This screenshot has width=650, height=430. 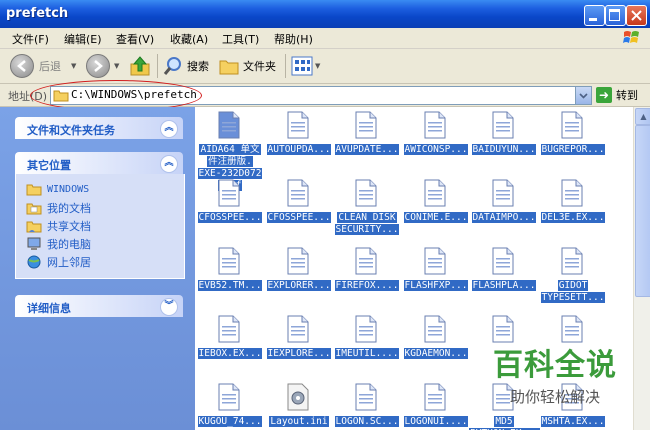 I want to click on file-folder-tasks-header: 文件和文件夹任务 ︽, so click(x=99, y=128).